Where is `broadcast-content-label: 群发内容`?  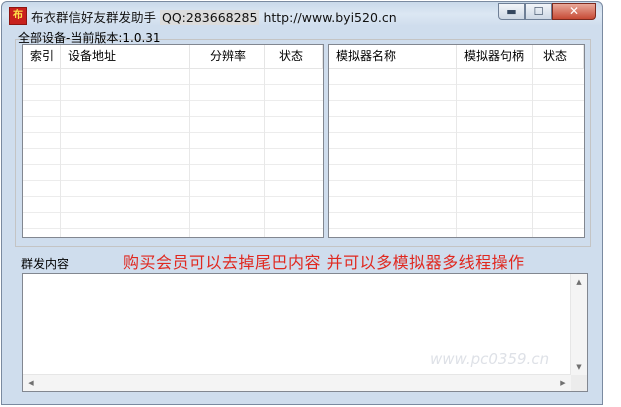
broadcast-content-label: 群发内容 is located at coordinates (45, 264).